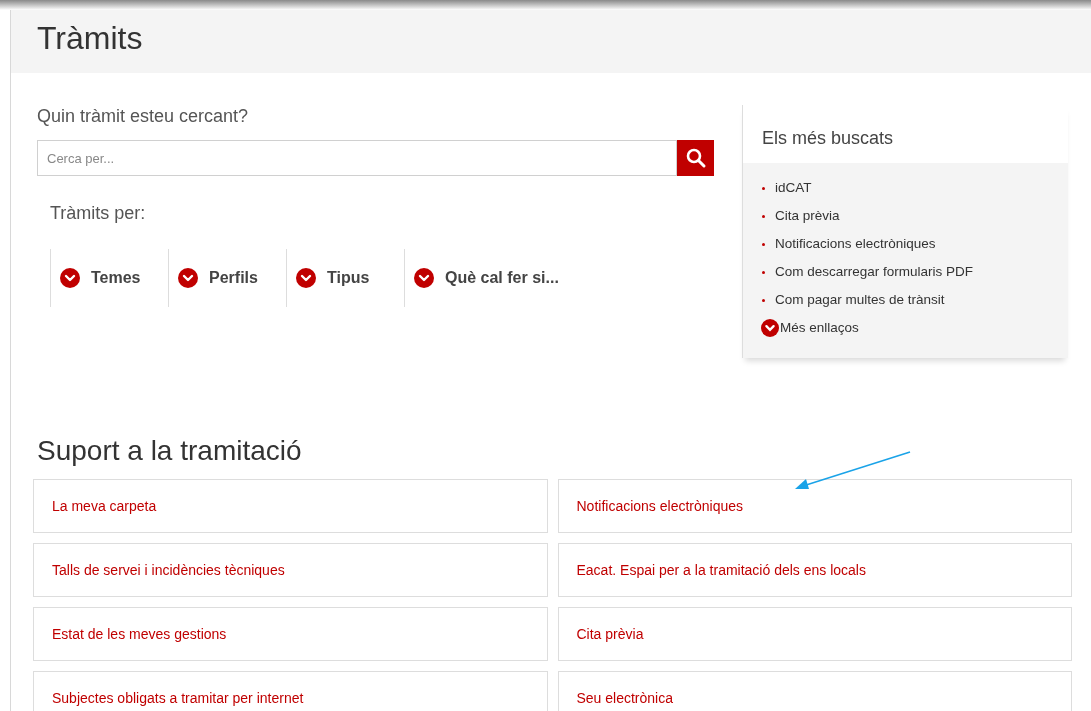 The width and height of the screenshot is (1091, 711). I want to click on search-label: Quin tràmit esteu cercant?, so click(143, 116).